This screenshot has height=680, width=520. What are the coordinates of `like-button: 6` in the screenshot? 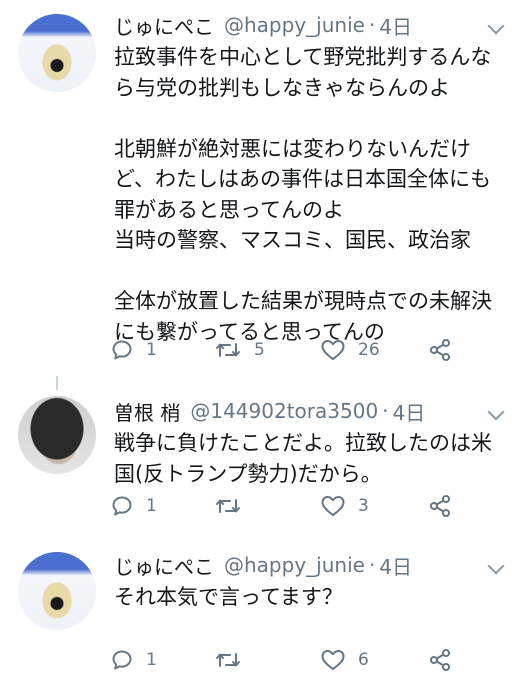 It's located at (344, 660).